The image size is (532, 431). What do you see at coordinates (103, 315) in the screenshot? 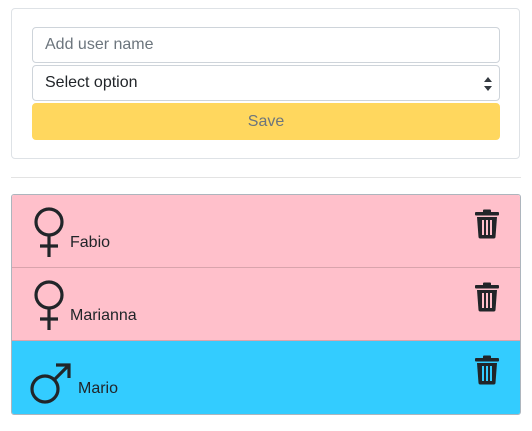
I see `user-name: Marianna` at bounding box center [103, 315].